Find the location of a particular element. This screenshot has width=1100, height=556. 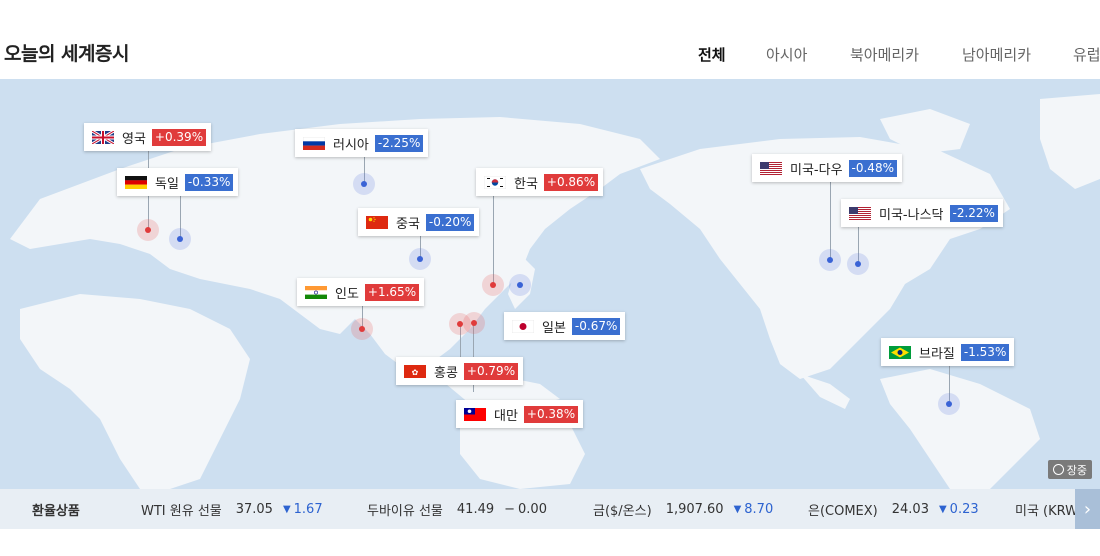

pin-japan is located at coordinates (520, 285).